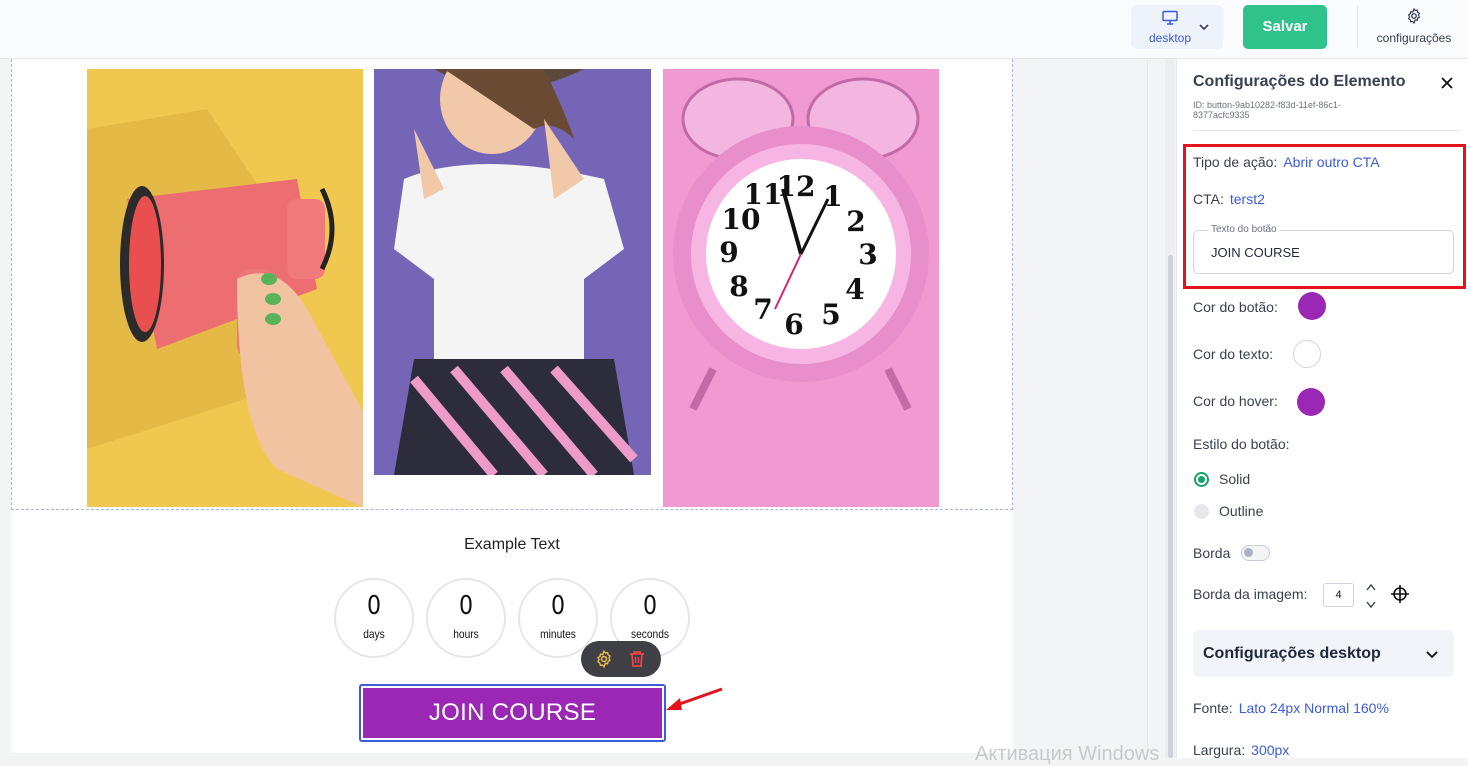 Image resolution: width=1468 pixels, height=766 pixels. Describe the element at coordinates (637, 659) in the screenshot. I see `trash-icon` at that location.